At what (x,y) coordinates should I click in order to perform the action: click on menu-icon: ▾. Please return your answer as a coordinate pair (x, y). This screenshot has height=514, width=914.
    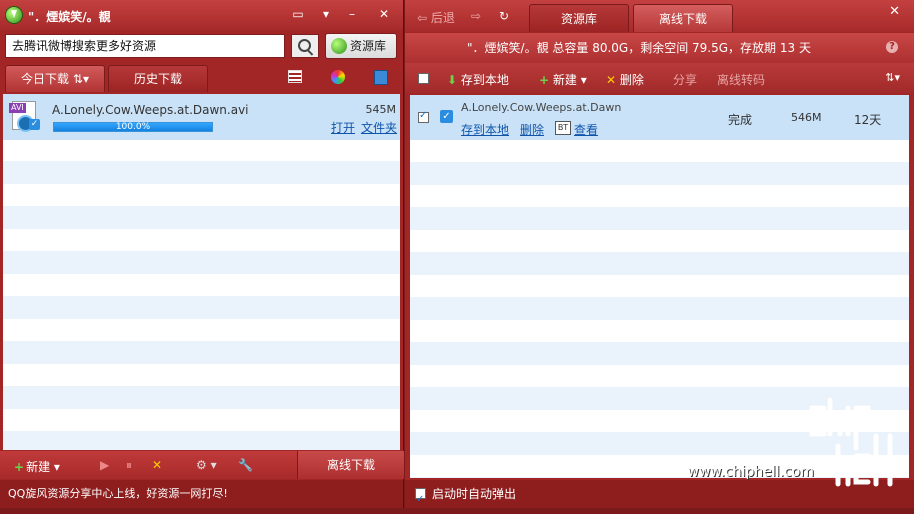
    Looking at the image, I should click on (326, 14).